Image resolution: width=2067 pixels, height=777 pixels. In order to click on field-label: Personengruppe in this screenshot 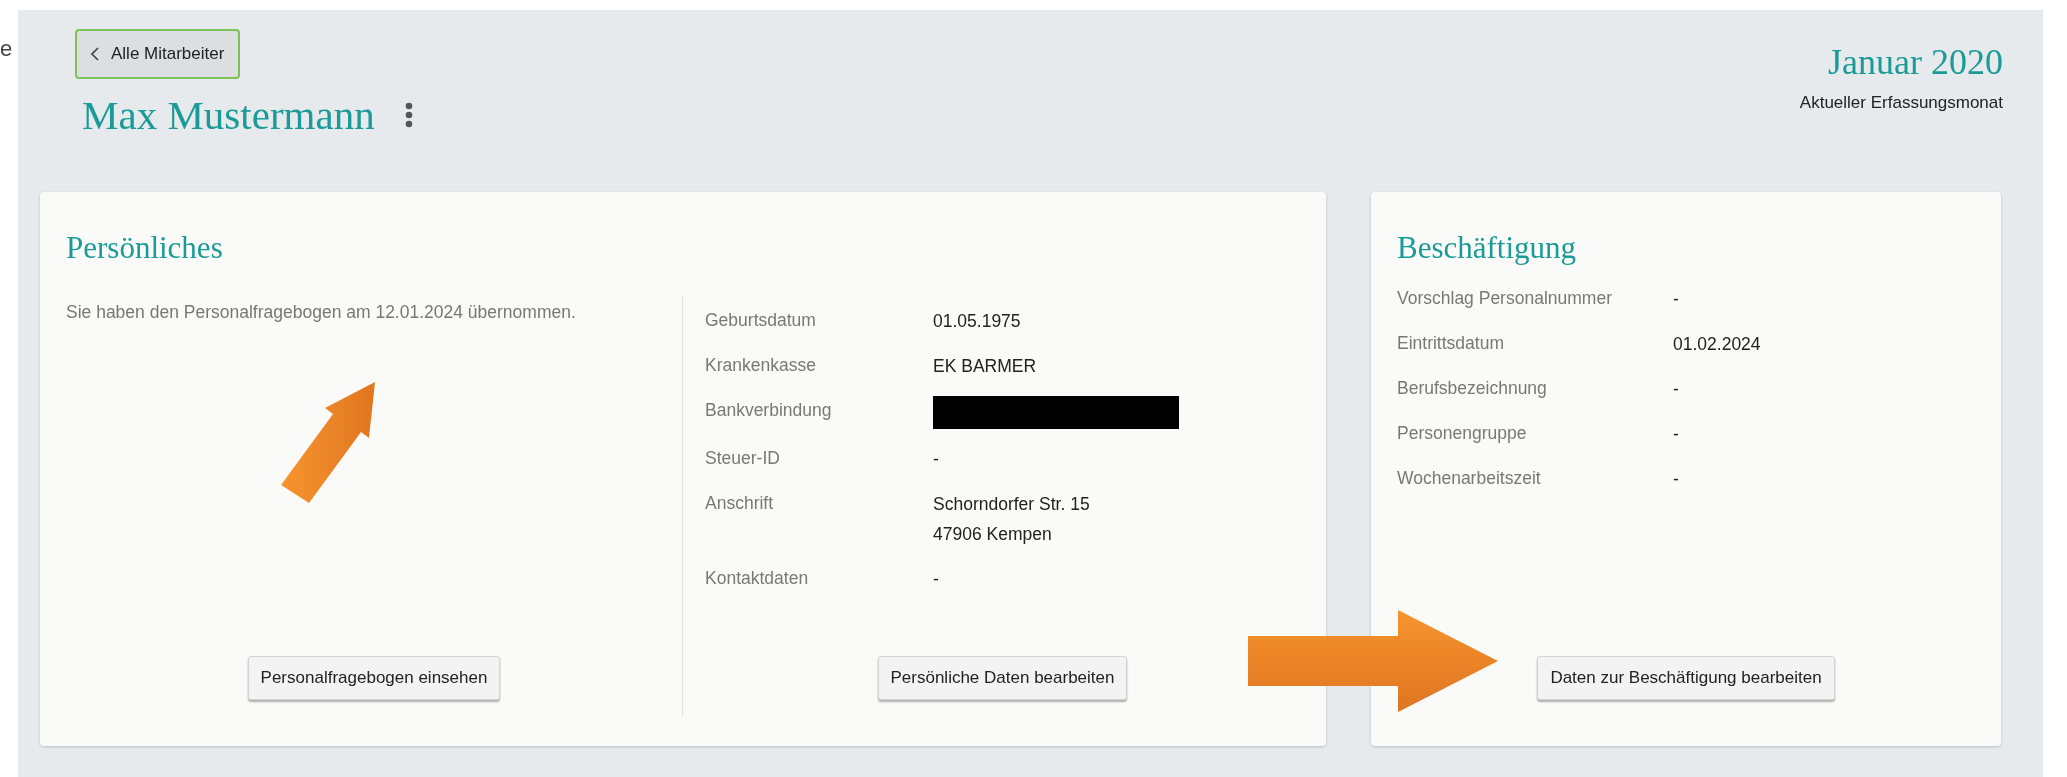, I will do `click(1462, 433)`.